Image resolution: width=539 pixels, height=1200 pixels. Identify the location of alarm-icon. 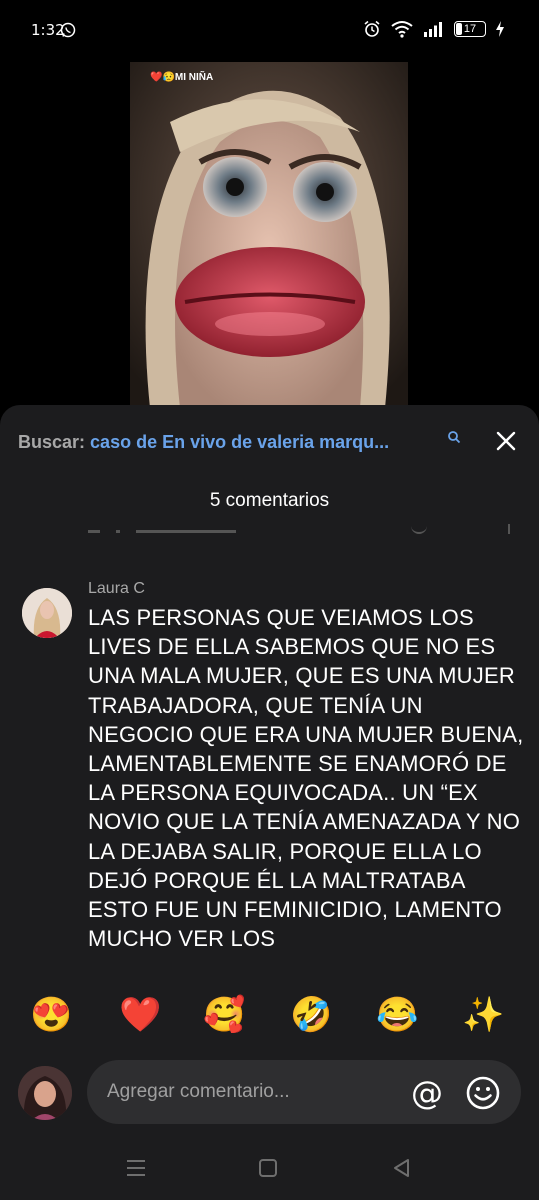
(372, 28).